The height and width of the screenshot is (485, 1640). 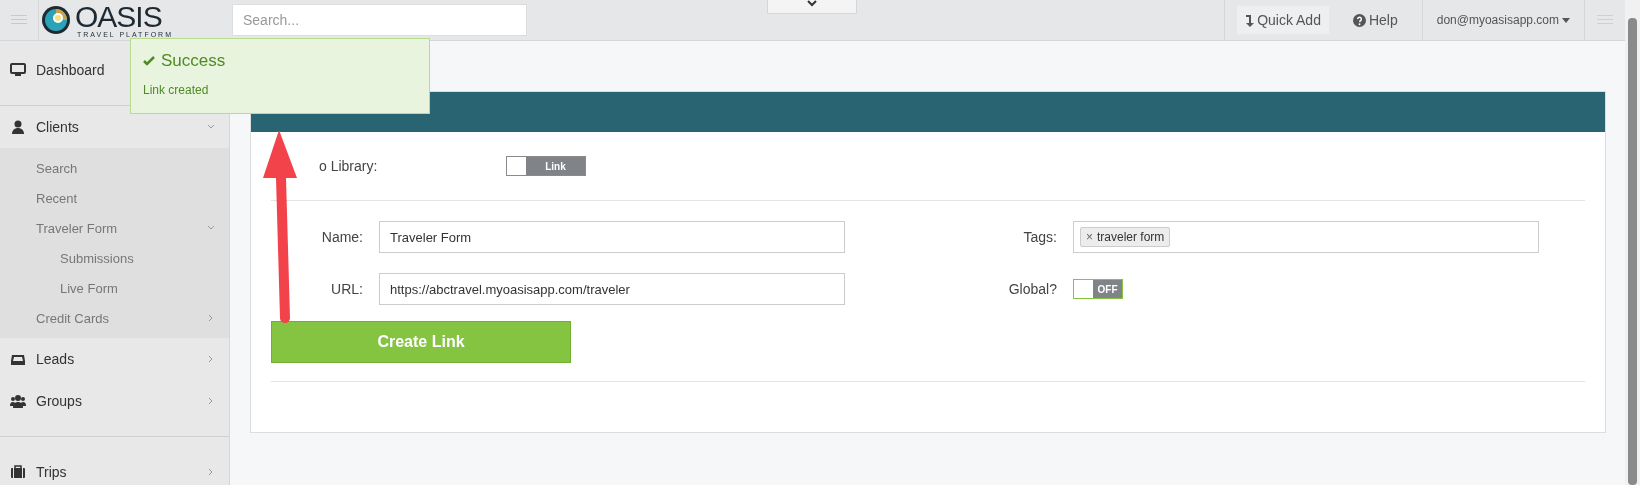 What do you see at coordinates (114, 318) in the screenshot?
I see `submenu-item: Credit Cards` at bounding box center [114, 318].